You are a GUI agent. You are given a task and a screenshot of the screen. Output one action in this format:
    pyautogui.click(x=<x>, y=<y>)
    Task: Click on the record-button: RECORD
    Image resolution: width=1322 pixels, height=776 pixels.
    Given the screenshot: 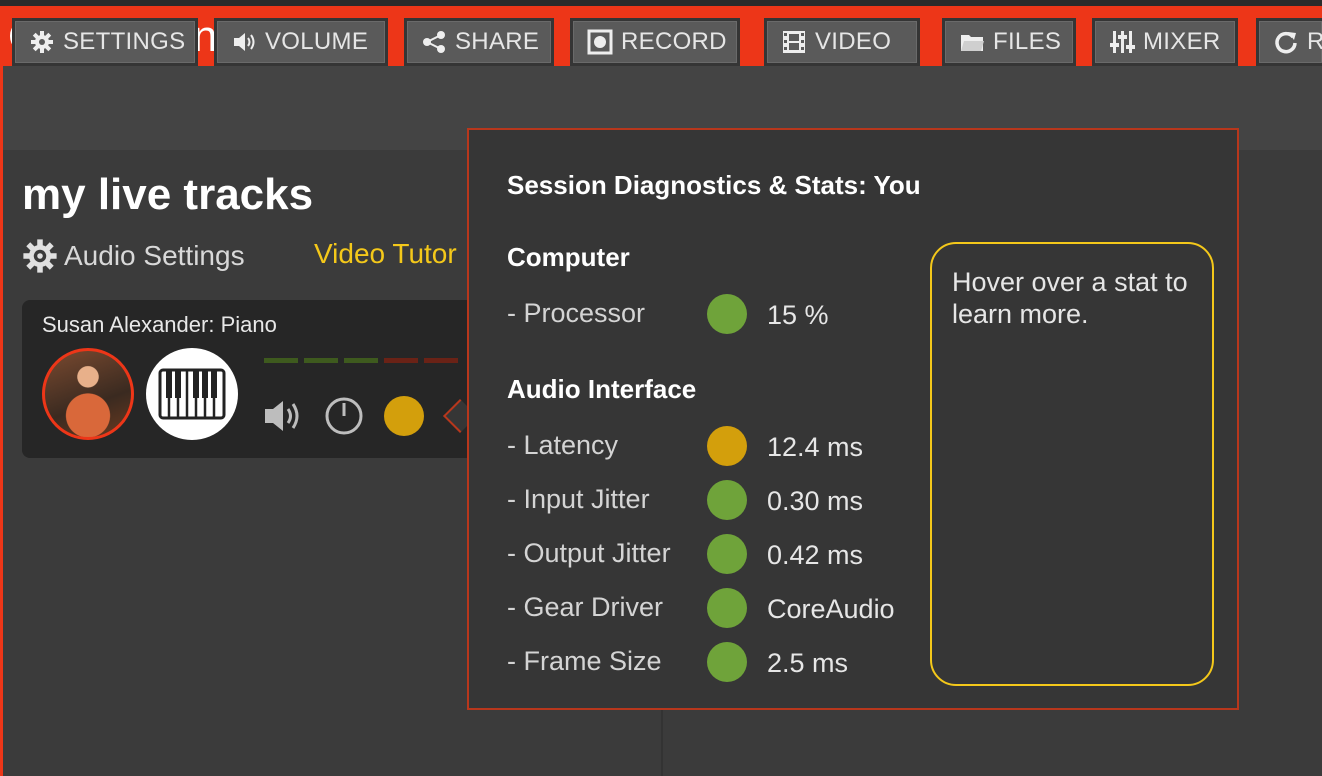 What is the action you would take?
    pyautogui.click(x=655, y=42)
    